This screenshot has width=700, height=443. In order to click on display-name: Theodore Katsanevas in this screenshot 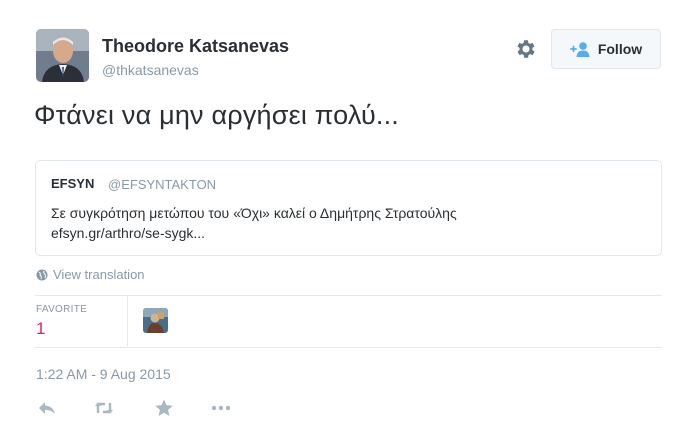, I will do `click(195, 46)`.